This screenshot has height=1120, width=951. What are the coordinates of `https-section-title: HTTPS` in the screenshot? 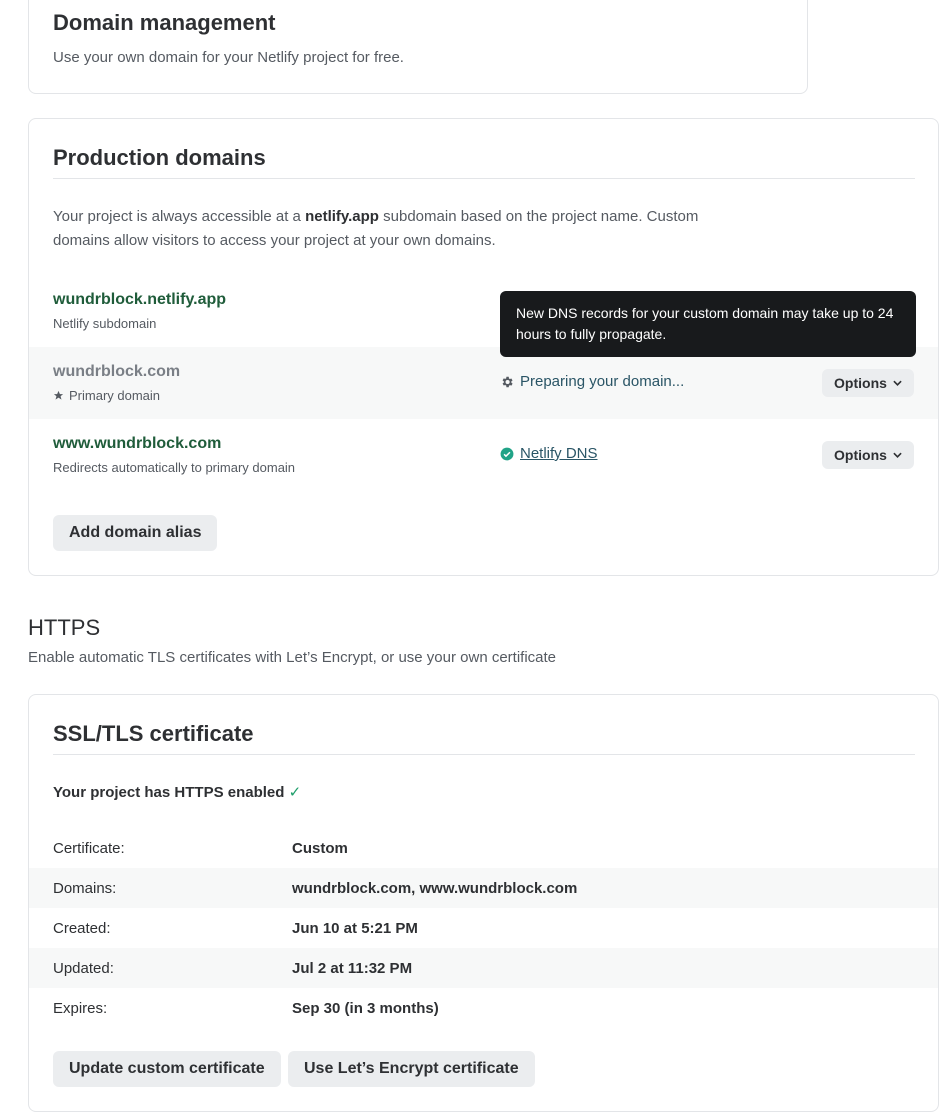 It's located at (64, 627).